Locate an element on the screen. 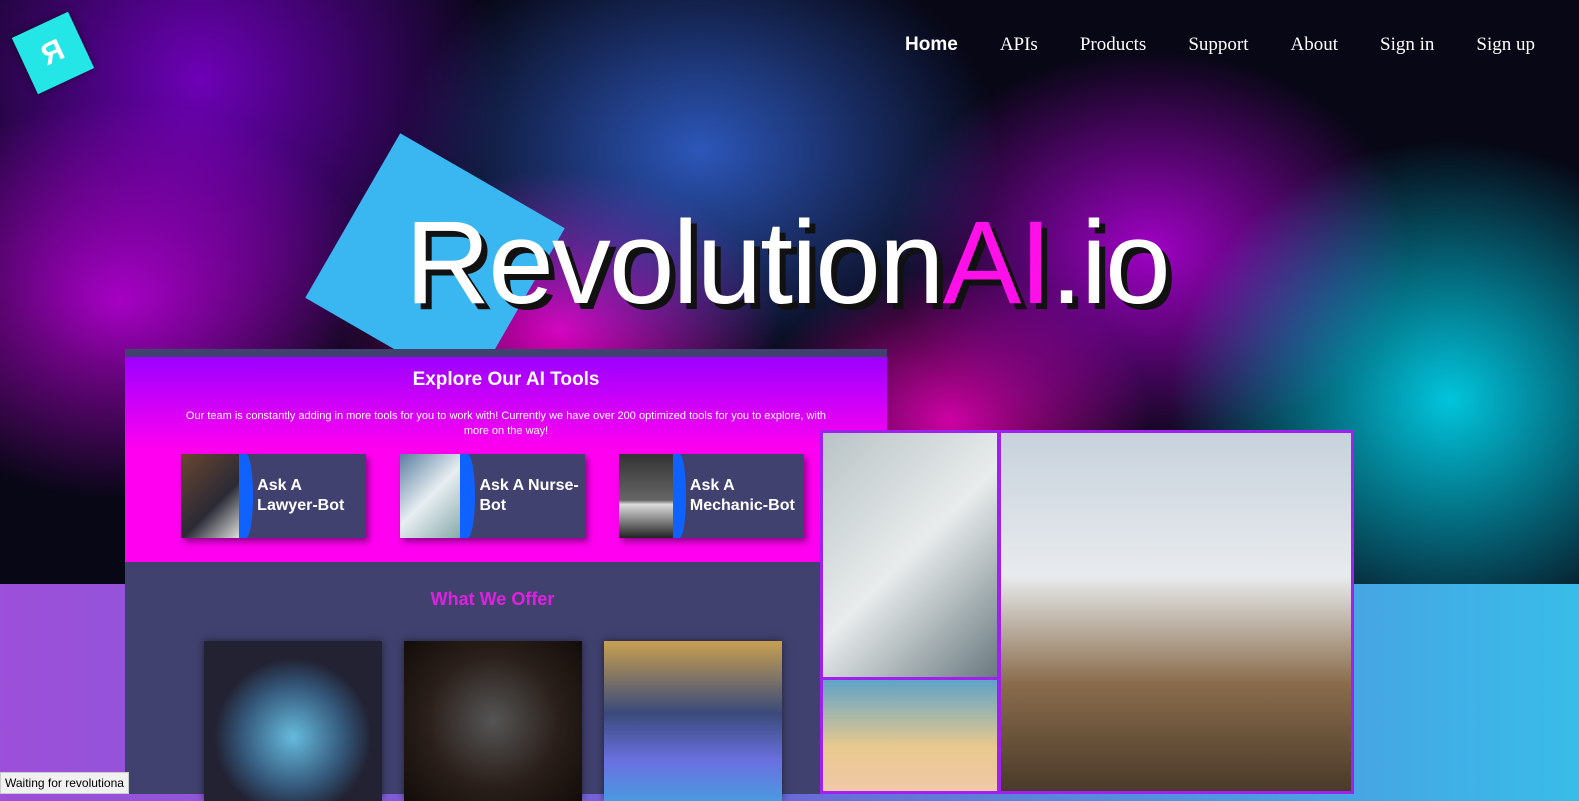 The height and width of the screenshot is (801, 1579). brand-suffix: .io is located at coordinates (1110, 263).